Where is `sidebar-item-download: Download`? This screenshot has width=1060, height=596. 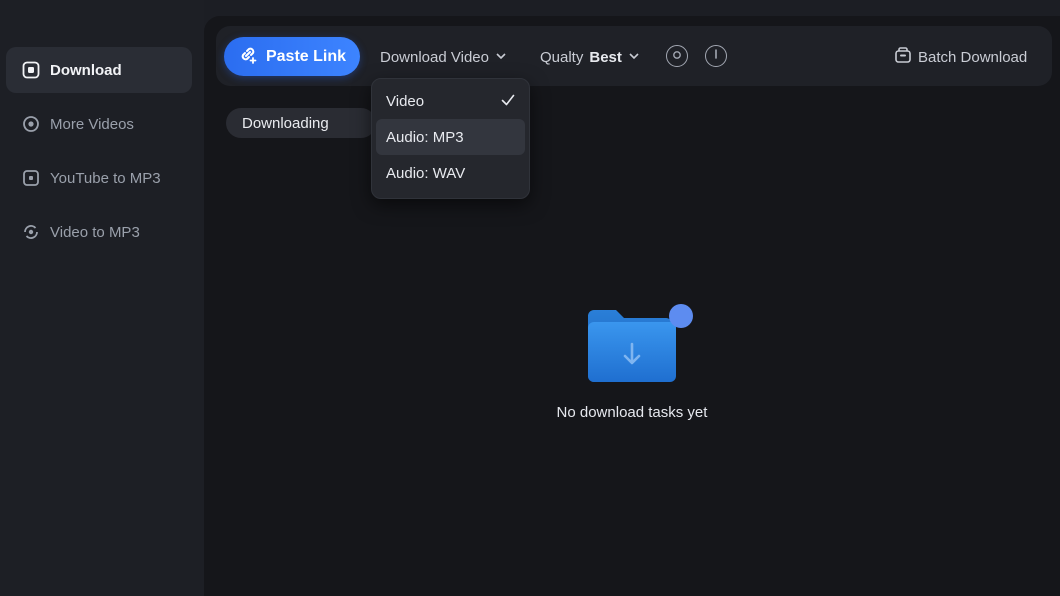 sidebar-item-download: Download is located at coordinates (99, 70).